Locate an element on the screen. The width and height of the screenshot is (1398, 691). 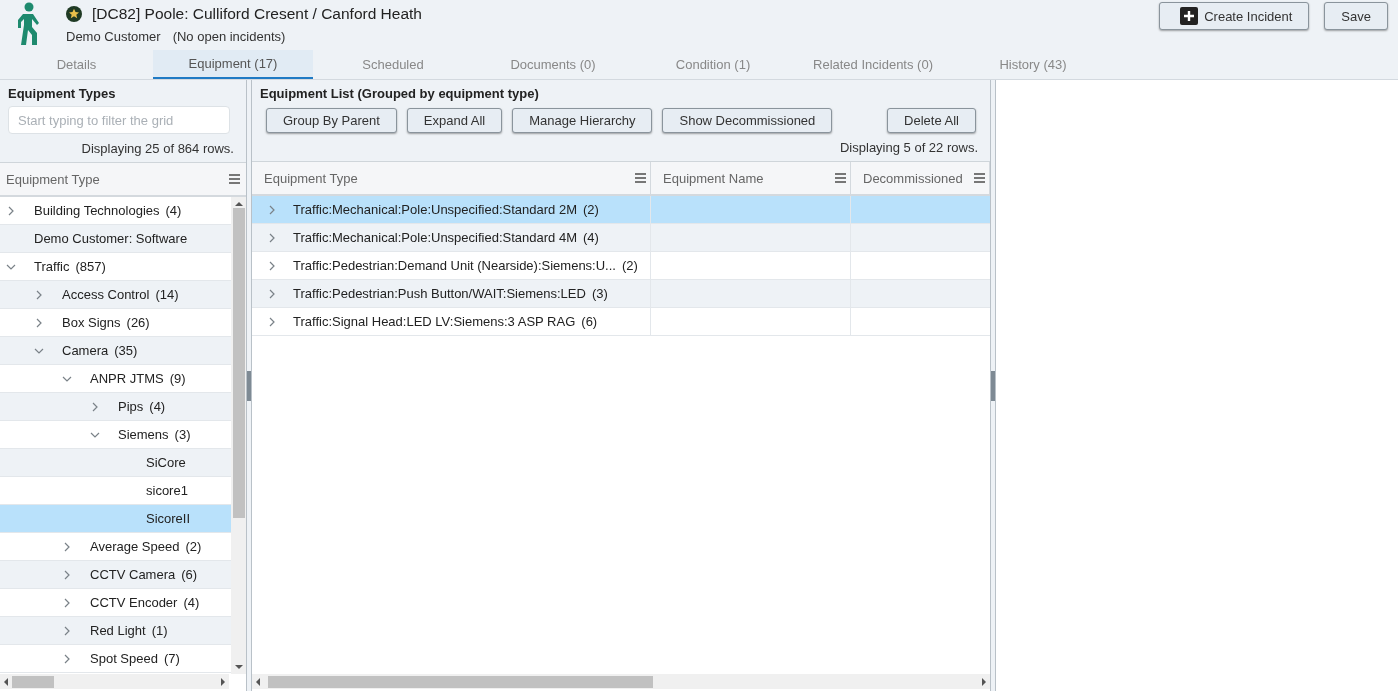
item-count: (857) is located at coordinates (90, 266).